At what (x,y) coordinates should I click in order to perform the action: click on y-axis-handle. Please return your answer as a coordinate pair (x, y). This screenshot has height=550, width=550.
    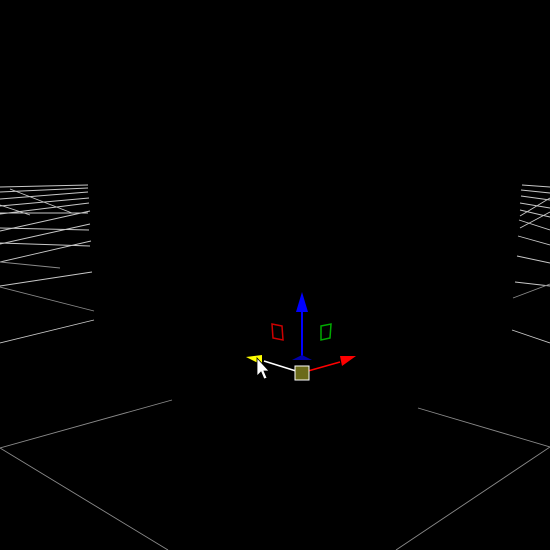
    Looking at the image, I should click on (271, 363).